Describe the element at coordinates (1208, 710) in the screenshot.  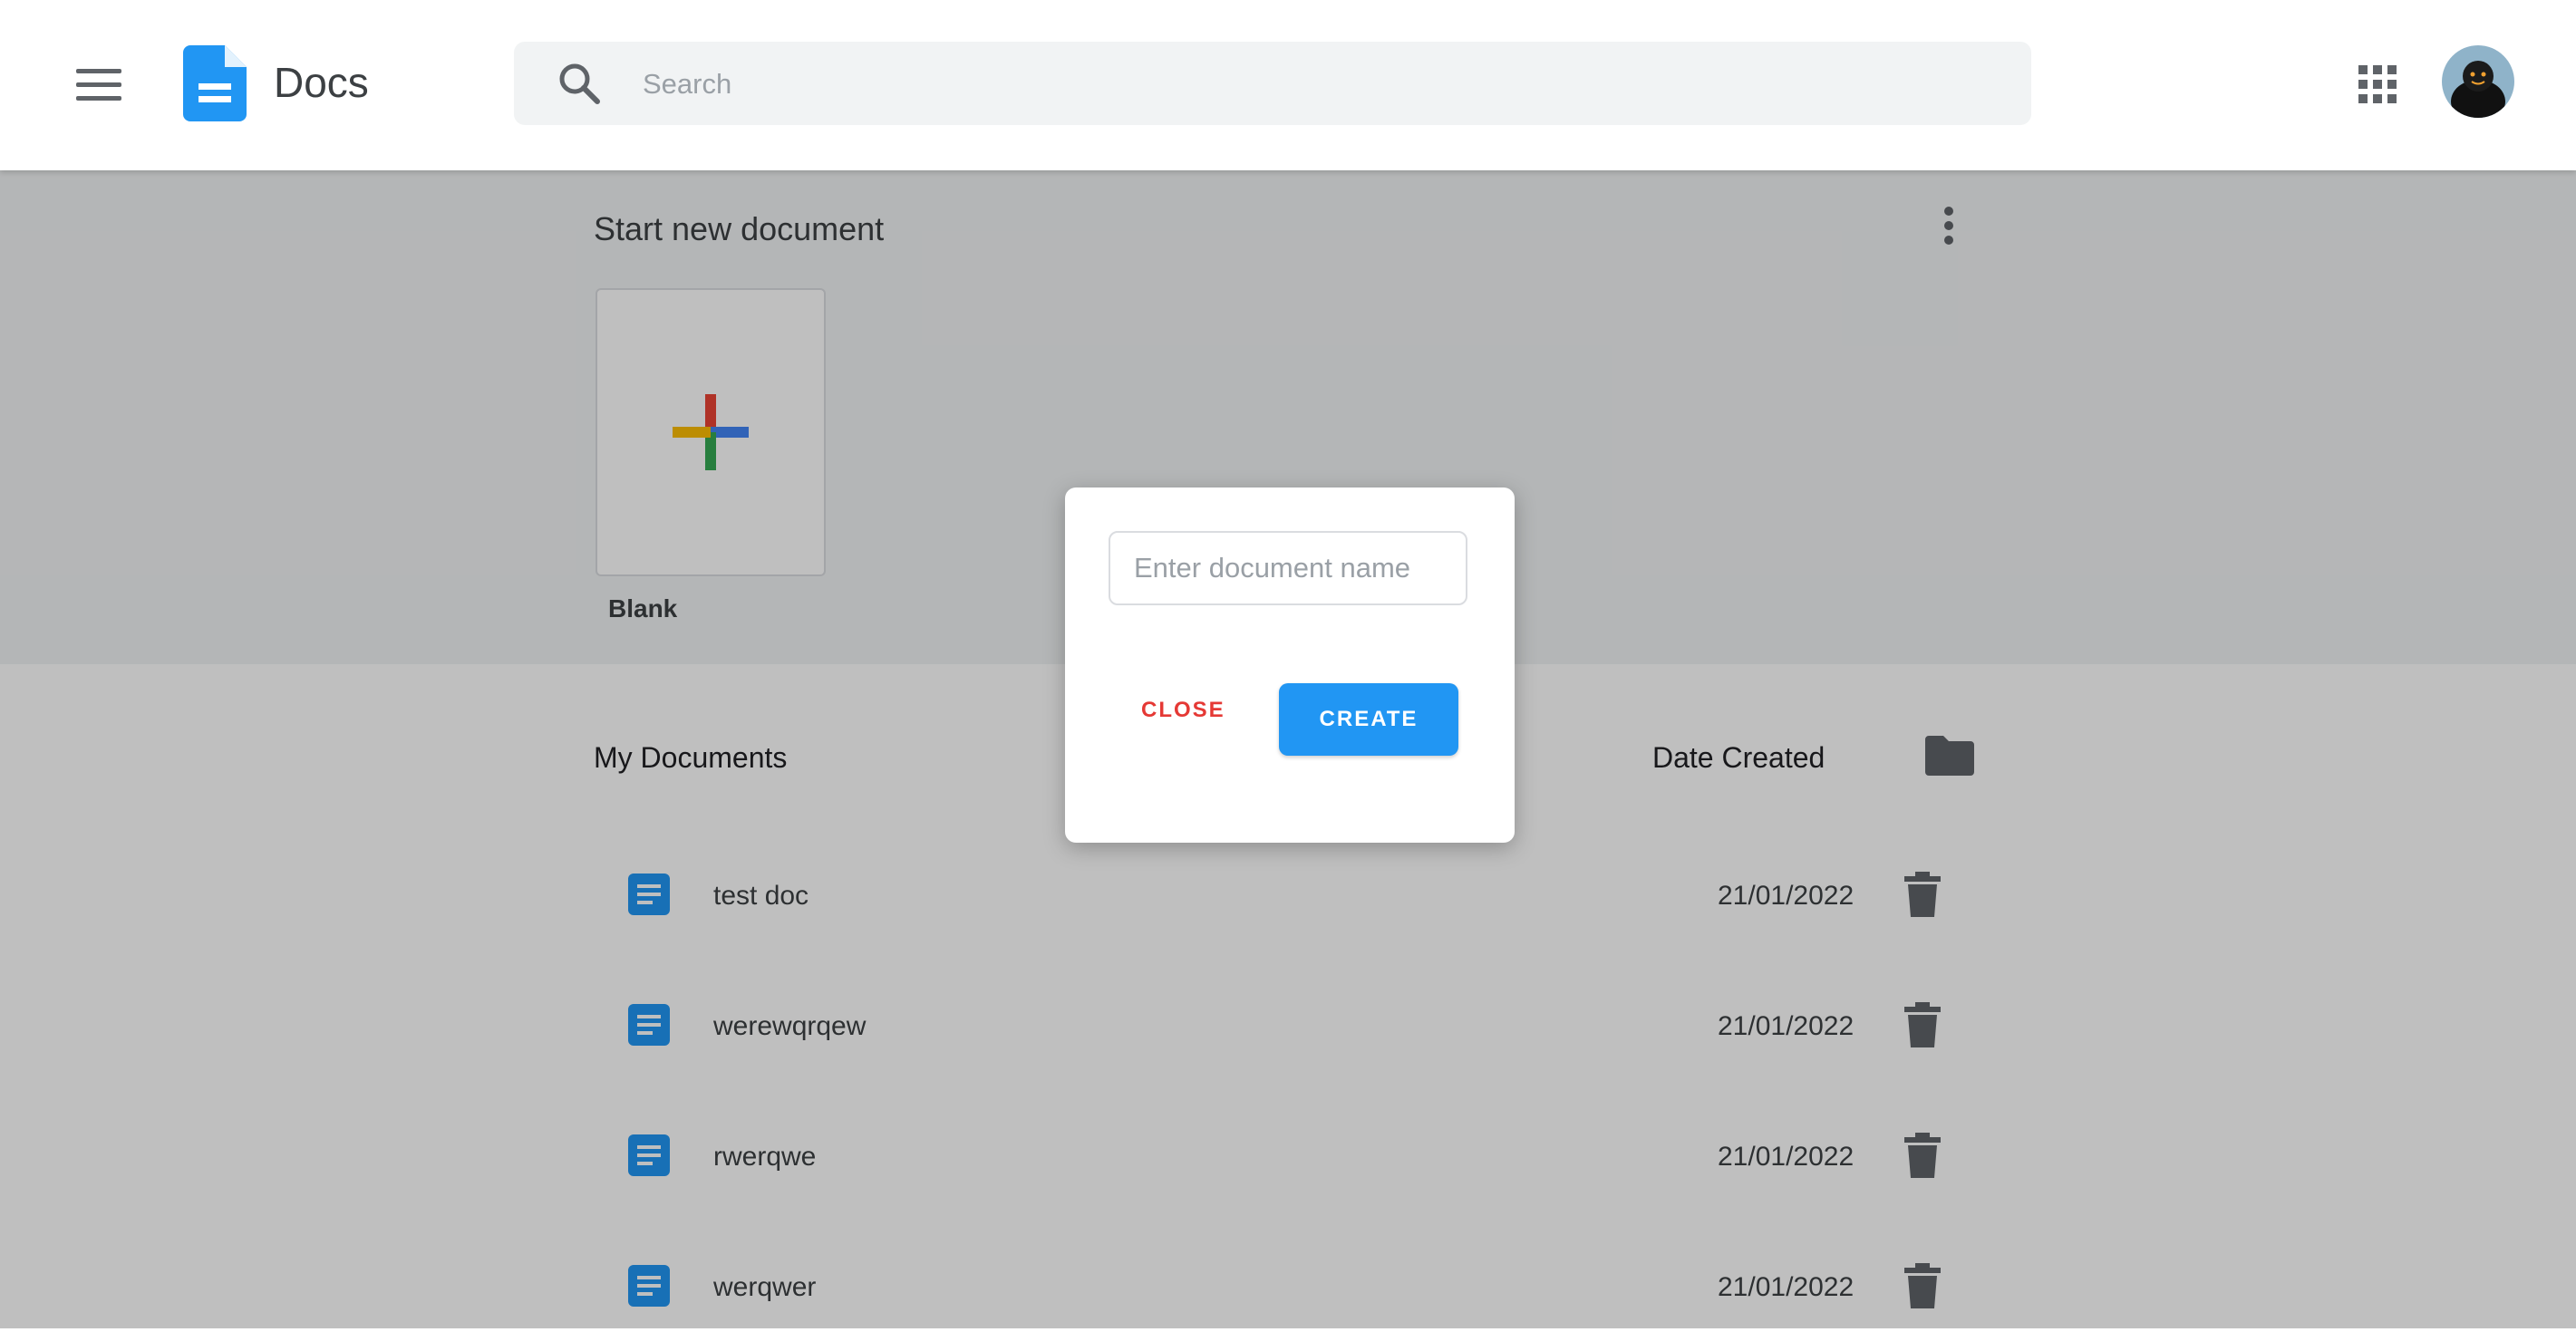
I see `close-button: CLOSE` at that location.